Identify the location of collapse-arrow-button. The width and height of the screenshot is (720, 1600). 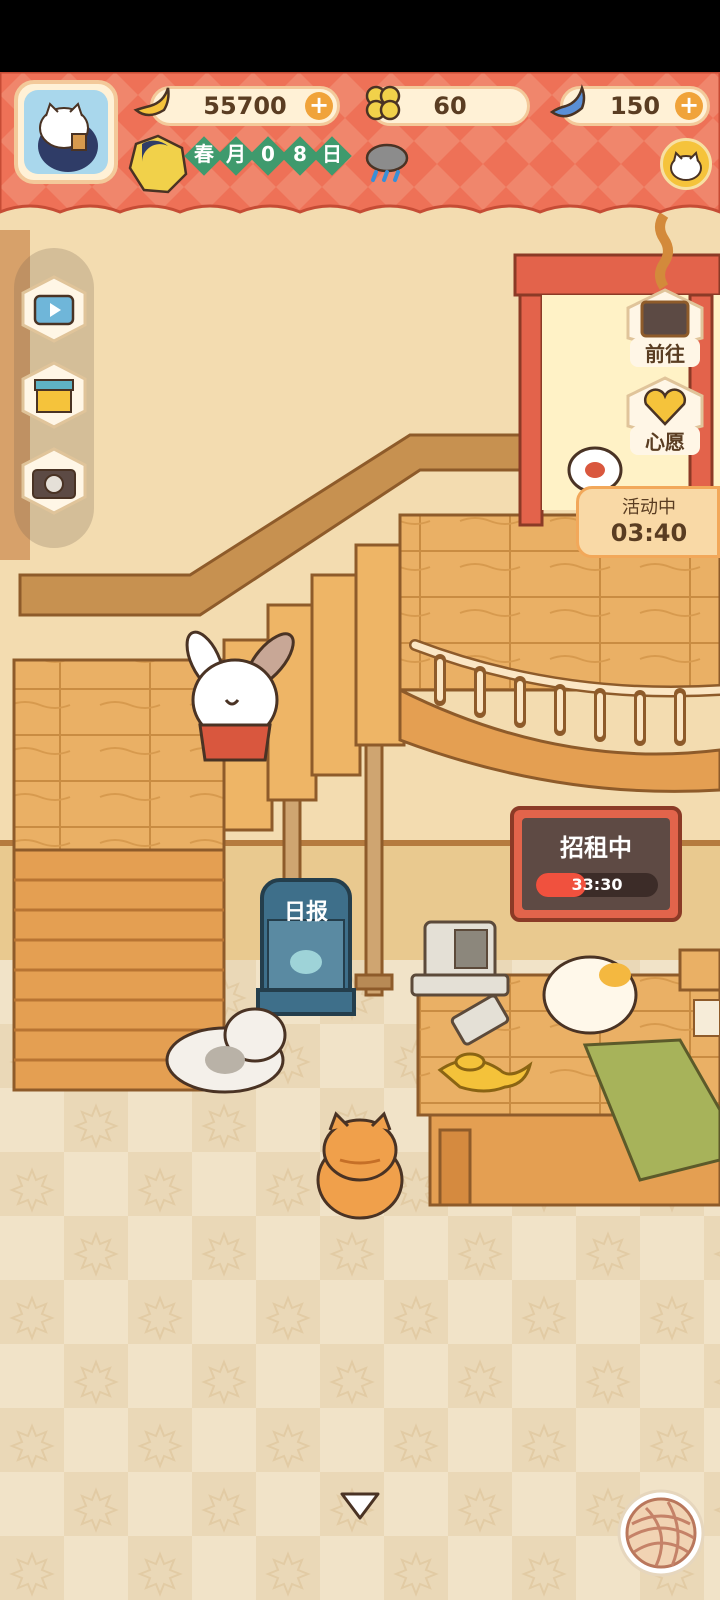
(360, 1506).